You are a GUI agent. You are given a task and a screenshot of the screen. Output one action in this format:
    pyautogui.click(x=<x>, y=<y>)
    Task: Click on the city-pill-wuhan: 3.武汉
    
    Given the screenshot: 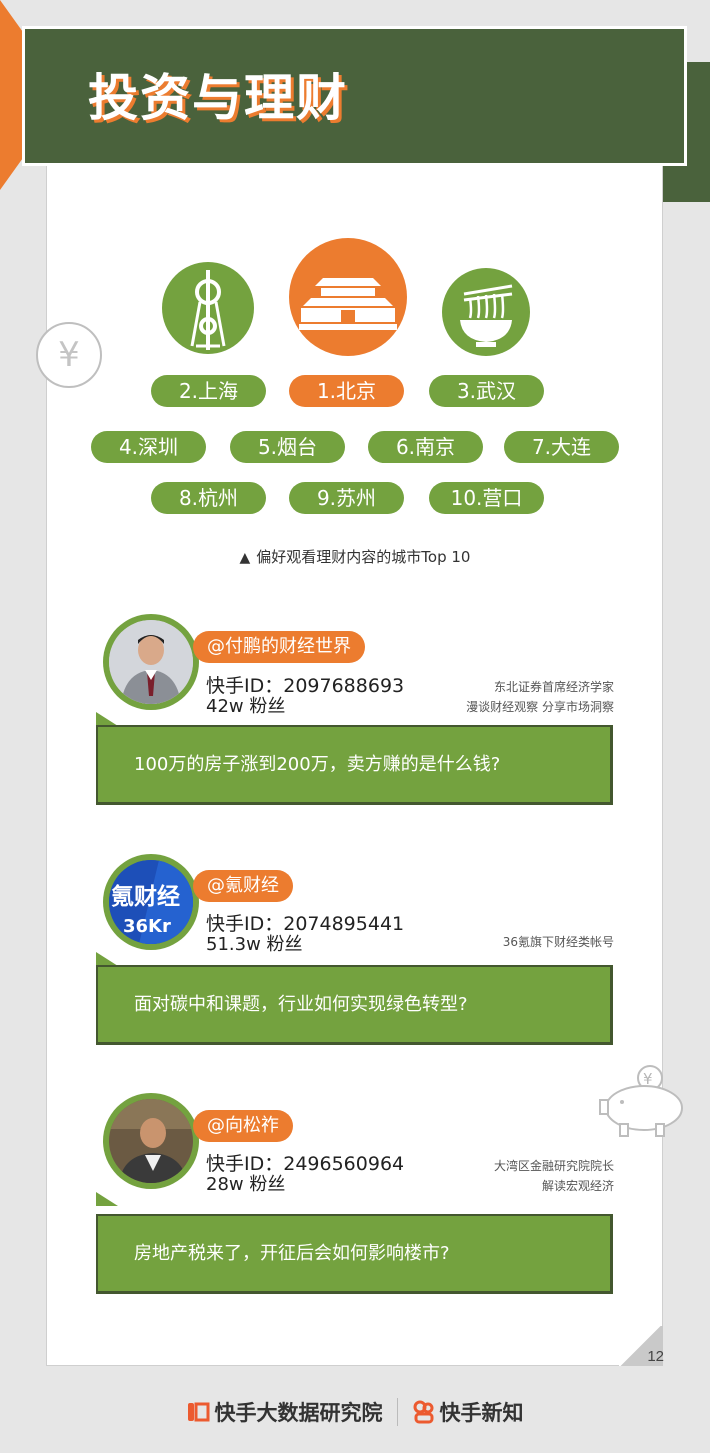 What is the action you would take?
    pyautogui.click(x=486, y=391)
    